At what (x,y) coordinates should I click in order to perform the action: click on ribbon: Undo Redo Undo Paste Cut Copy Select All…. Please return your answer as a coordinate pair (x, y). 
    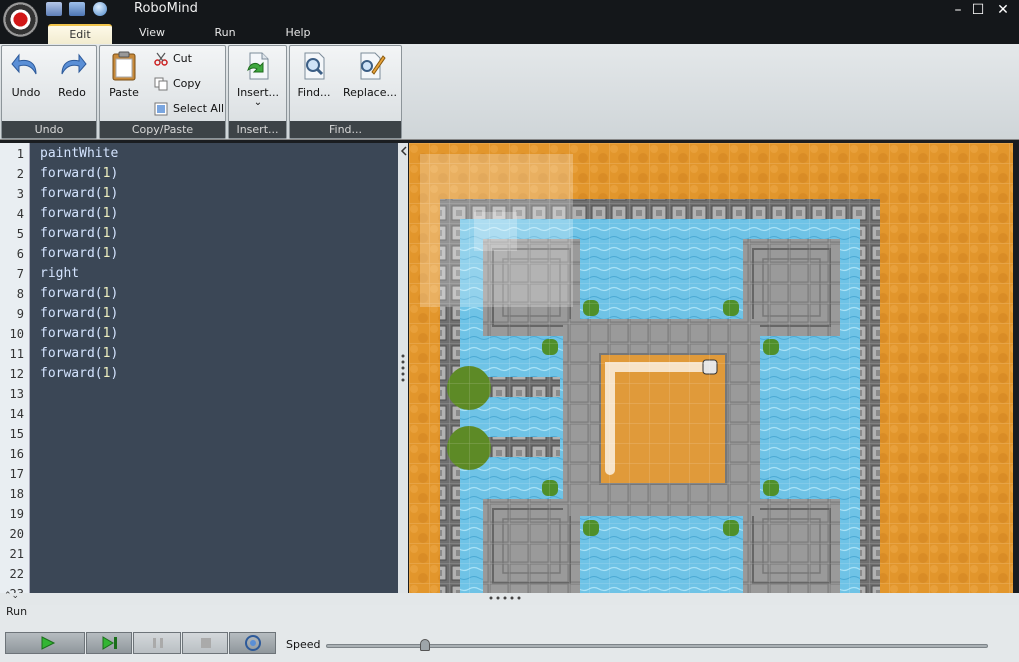
    Looking at the image, I should click on (509, 92).